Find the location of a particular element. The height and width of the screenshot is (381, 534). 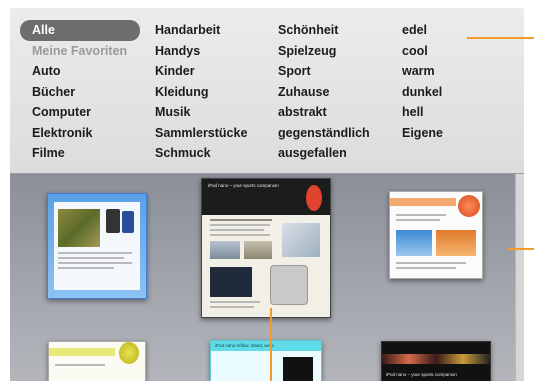

category-handys: Handys is located at coordinates (201, 51).